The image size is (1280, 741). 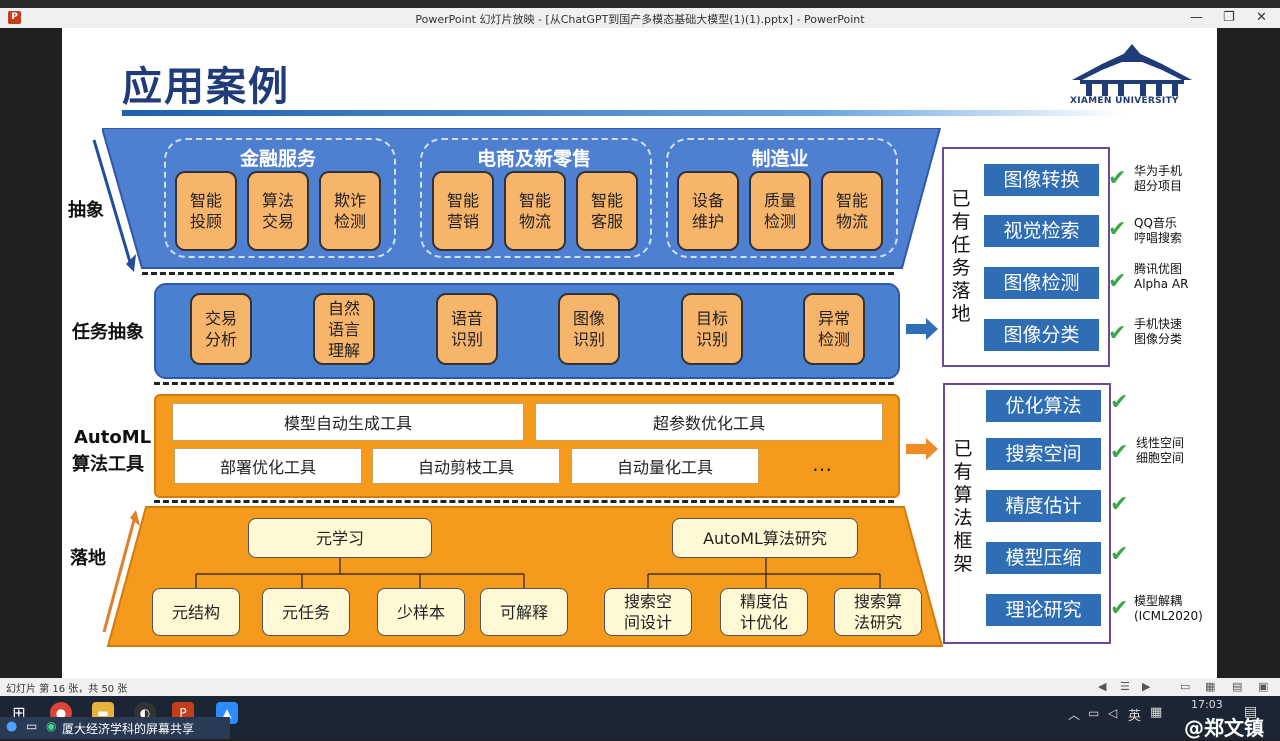 I want to click on deployed-task: 图像检测, so click(x=1041, y=283).